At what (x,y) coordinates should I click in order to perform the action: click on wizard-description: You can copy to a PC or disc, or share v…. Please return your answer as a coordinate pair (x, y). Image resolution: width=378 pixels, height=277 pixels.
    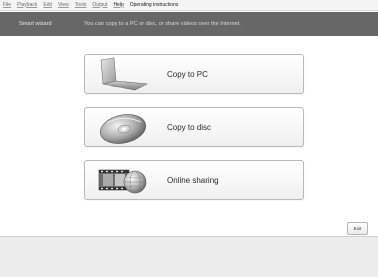
    Looking at the image, I should click on (162, 24).